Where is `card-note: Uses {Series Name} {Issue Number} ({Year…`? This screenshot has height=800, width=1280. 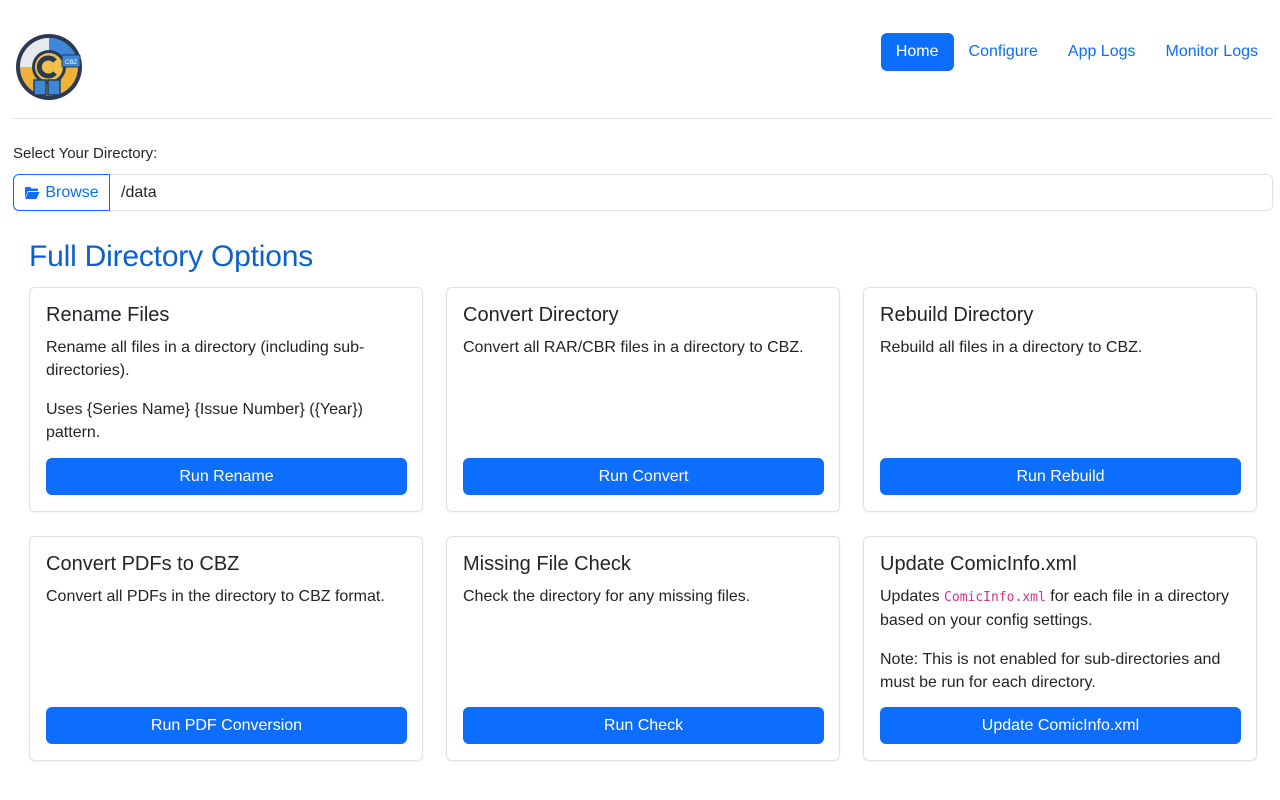 card-note: Uses {Series Name} {Issue Number} ({Year… is located at coordinates (204, 421).